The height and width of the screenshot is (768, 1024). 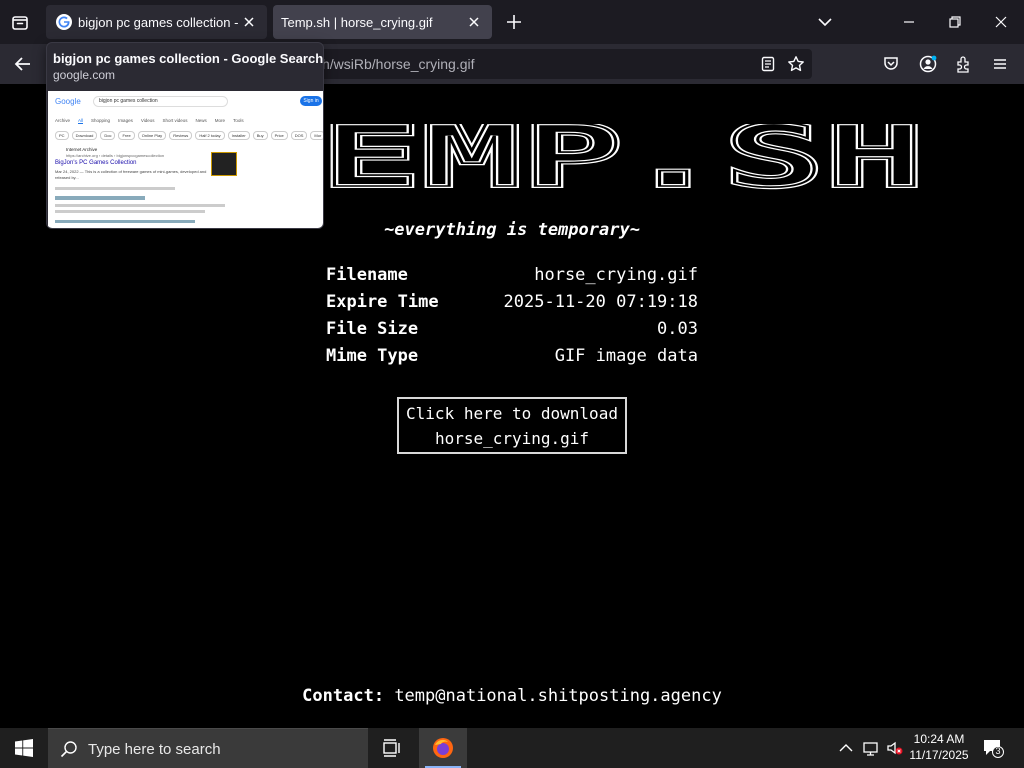 I want to click on thumb-signin: Sign in, so click(x=311, y=101).